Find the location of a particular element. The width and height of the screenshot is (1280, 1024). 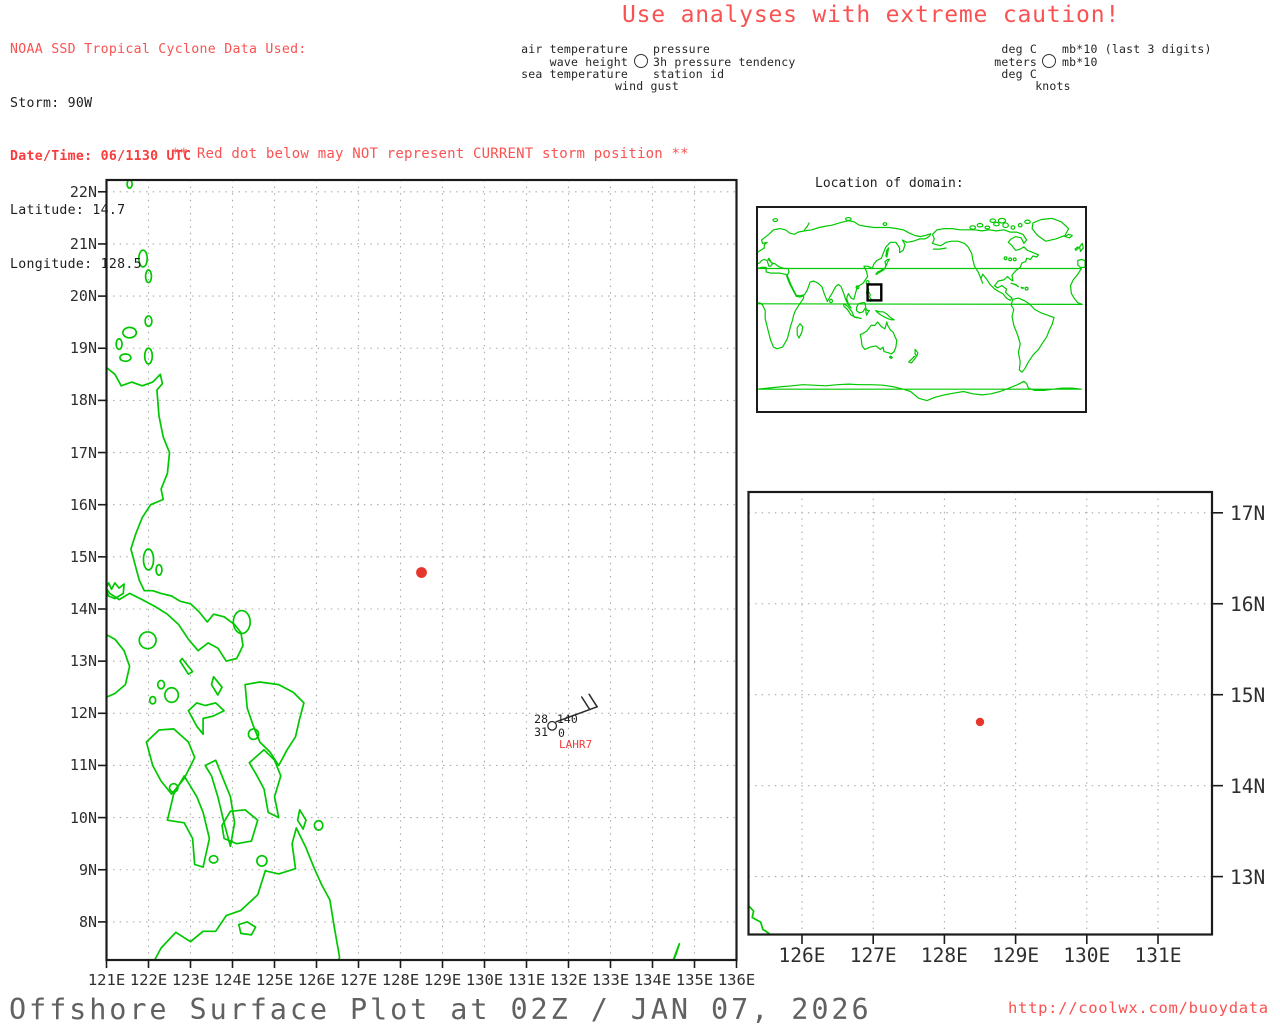

station-model-circle-icon is located at coordinates (641, 61).